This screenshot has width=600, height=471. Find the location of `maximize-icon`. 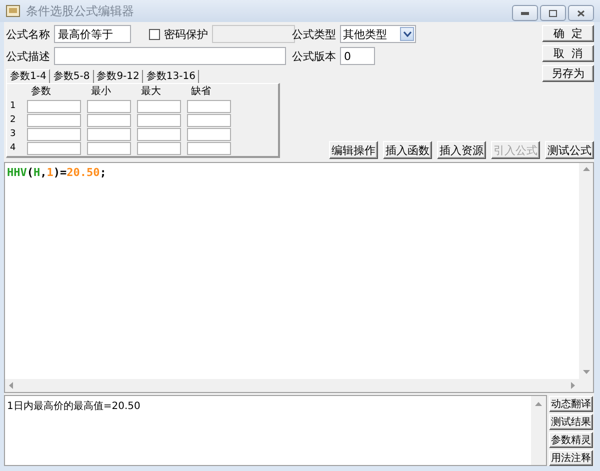

maximize-icon is located at coordinates (553, 13).